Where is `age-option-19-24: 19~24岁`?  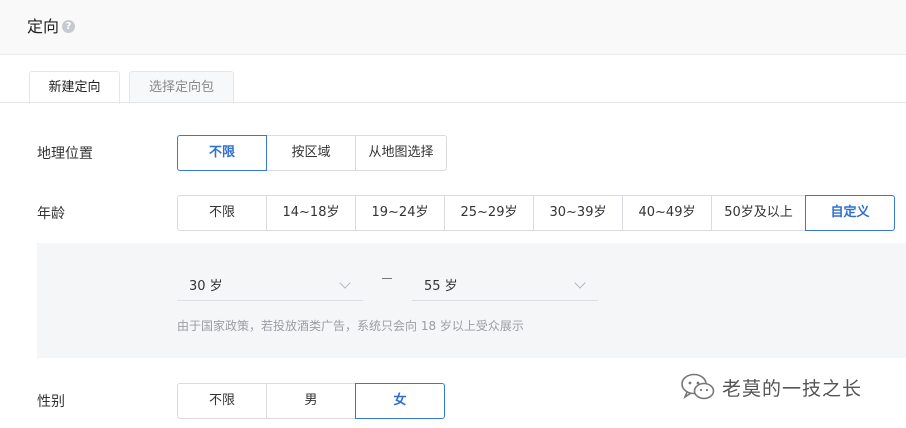
age-option-19-24: 19~24岁 is located at coordinates (400, 213).